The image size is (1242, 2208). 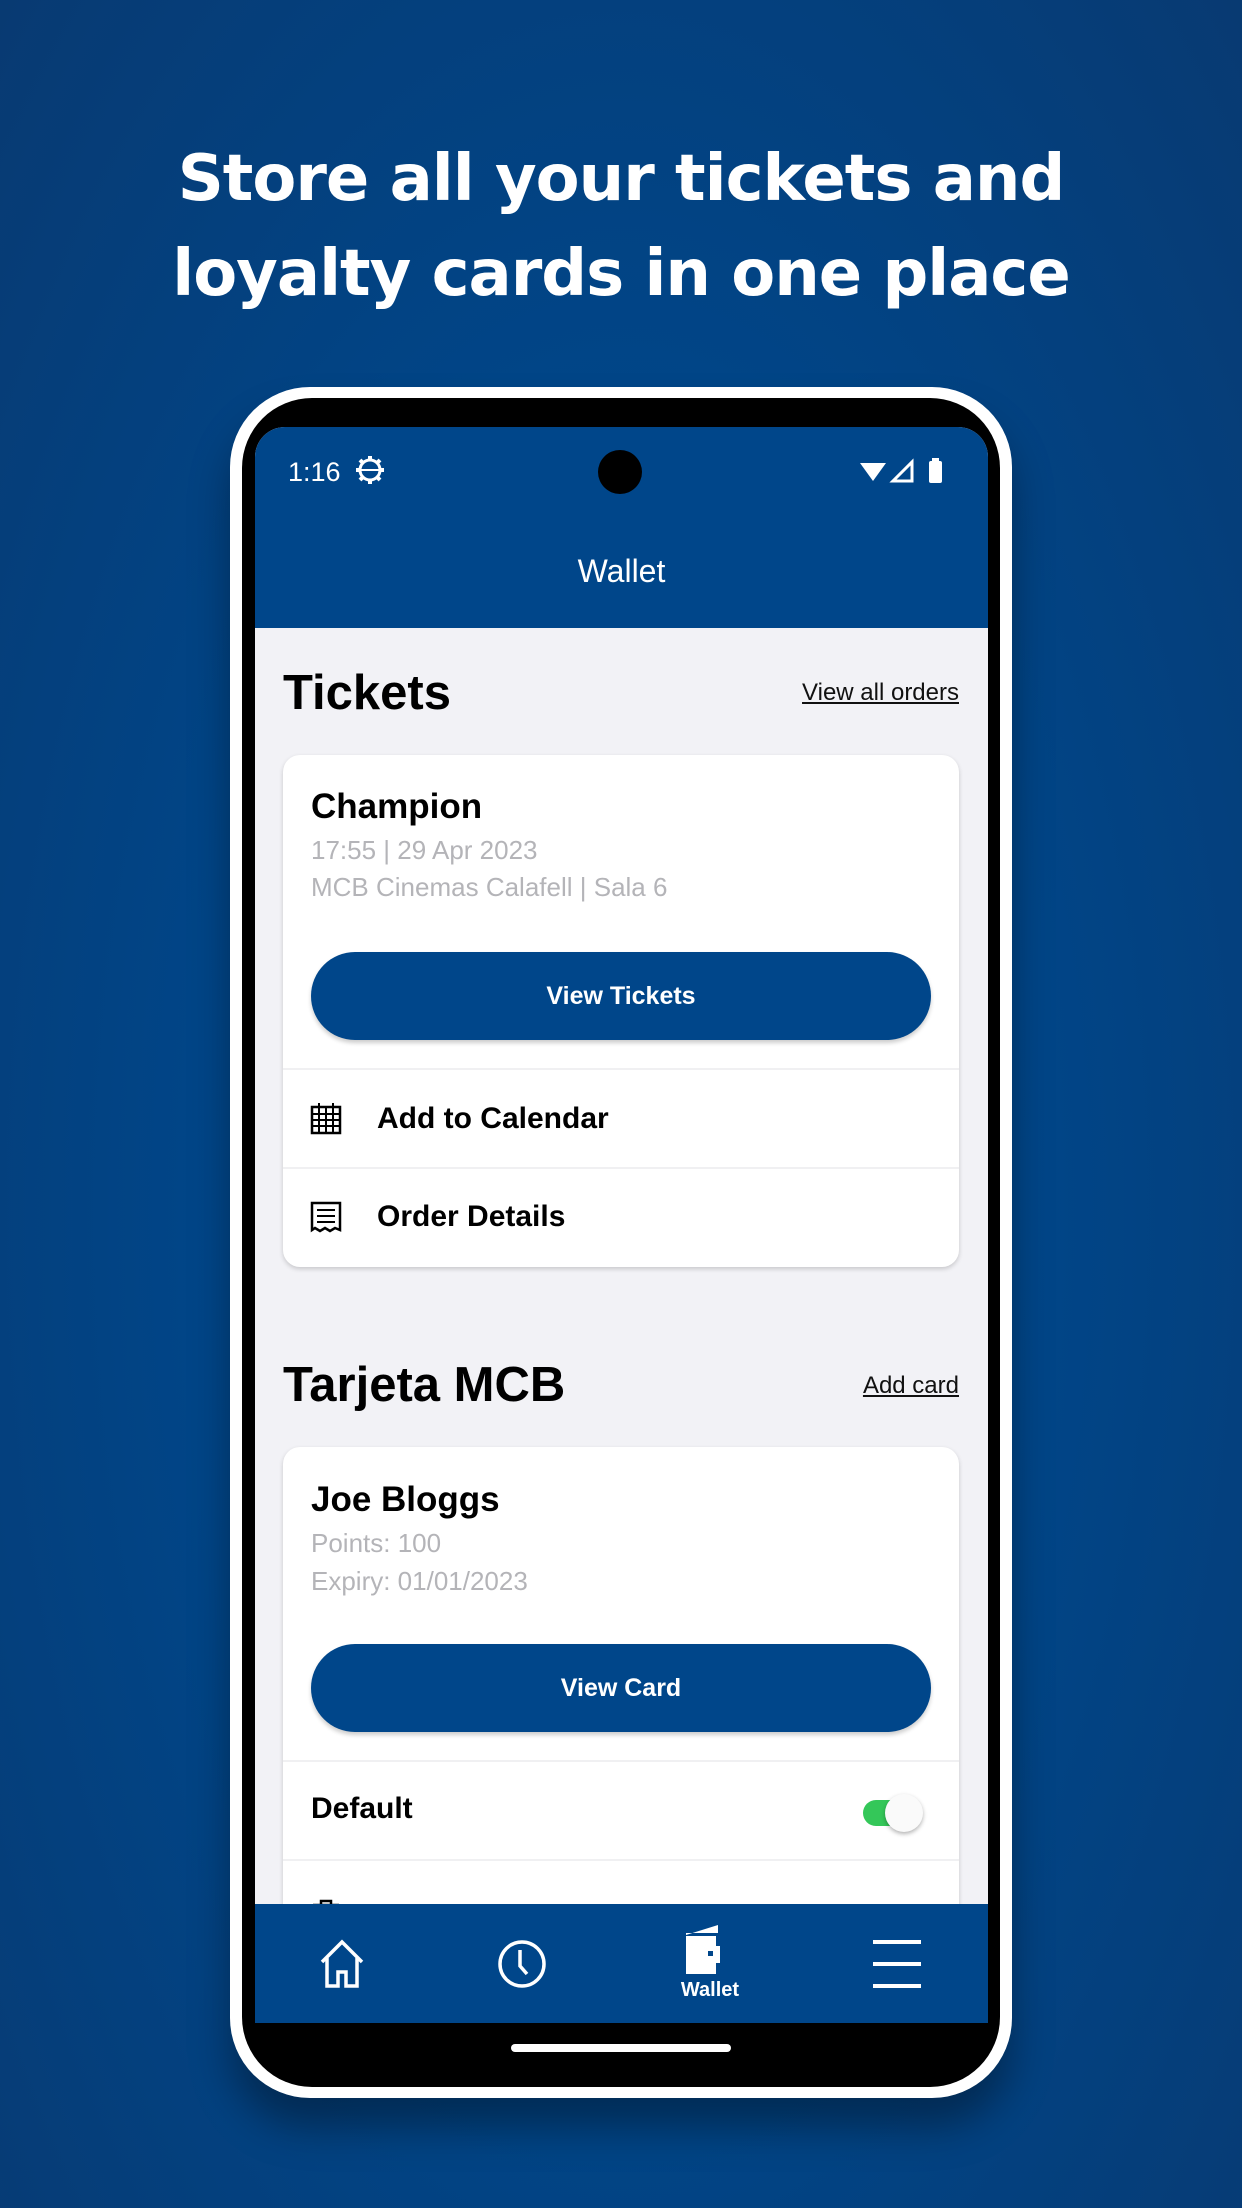 What do you see at coordinates (621, 179) in the screenshot?
I see `headline-line-1: Store all your tickets and` at bounding box center [621, 179].